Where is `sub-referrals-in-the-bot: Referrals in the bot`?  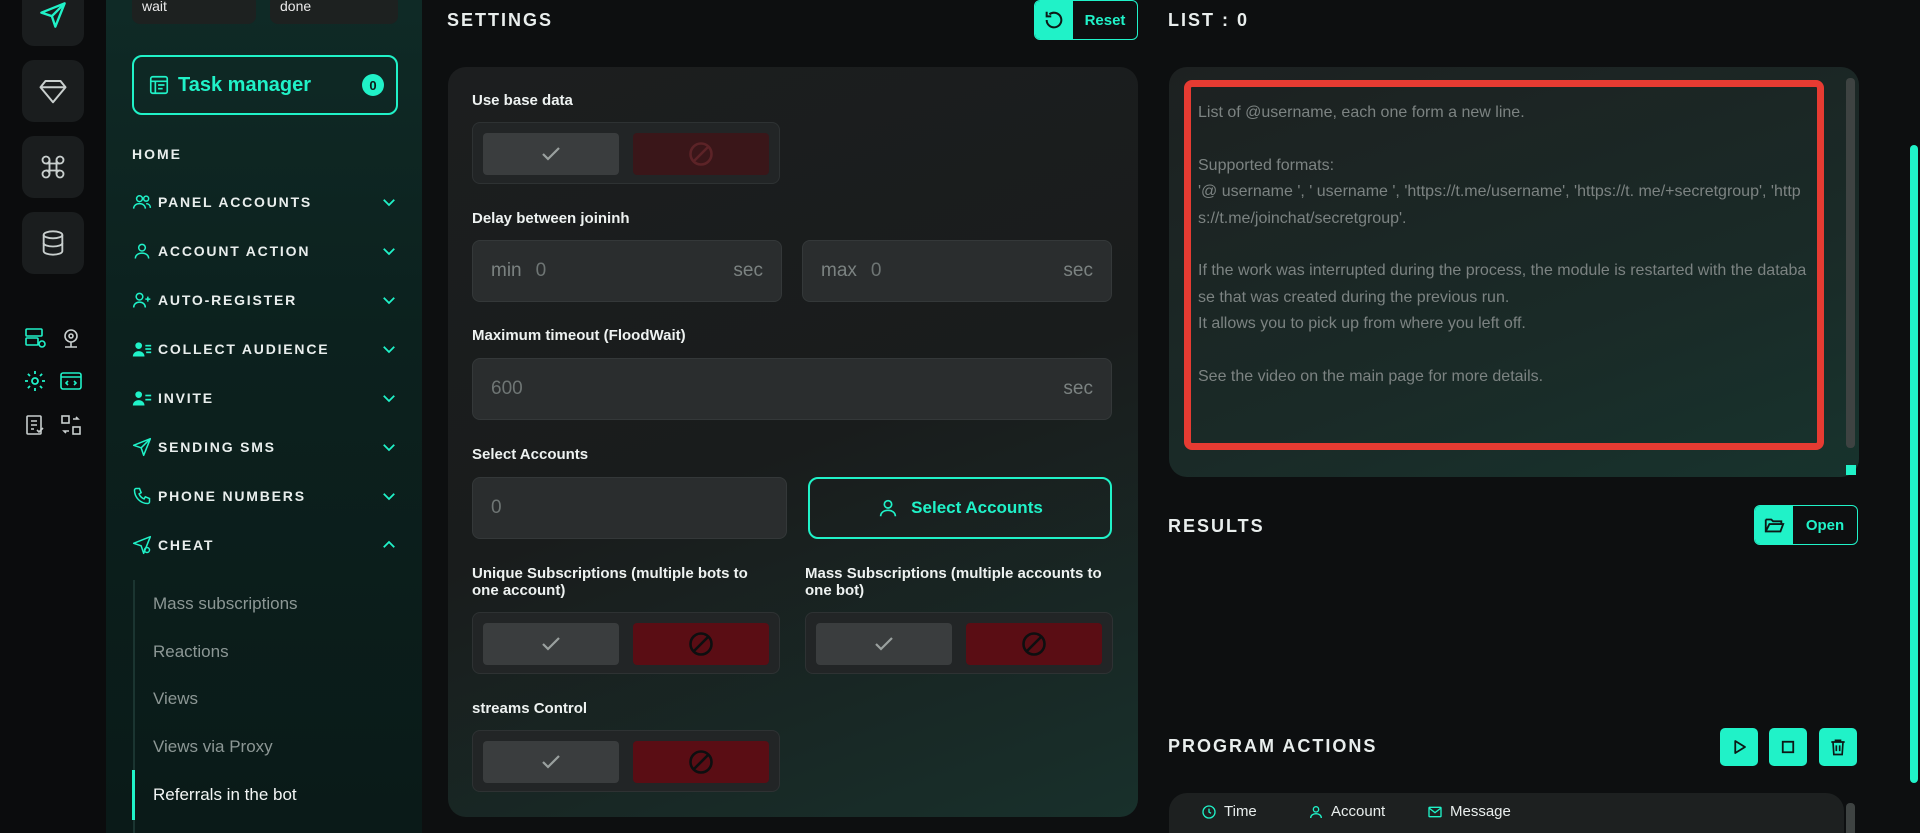
sub-referrals-in-the-bot: Referrals in the bot is located at coordinates (225, 795).